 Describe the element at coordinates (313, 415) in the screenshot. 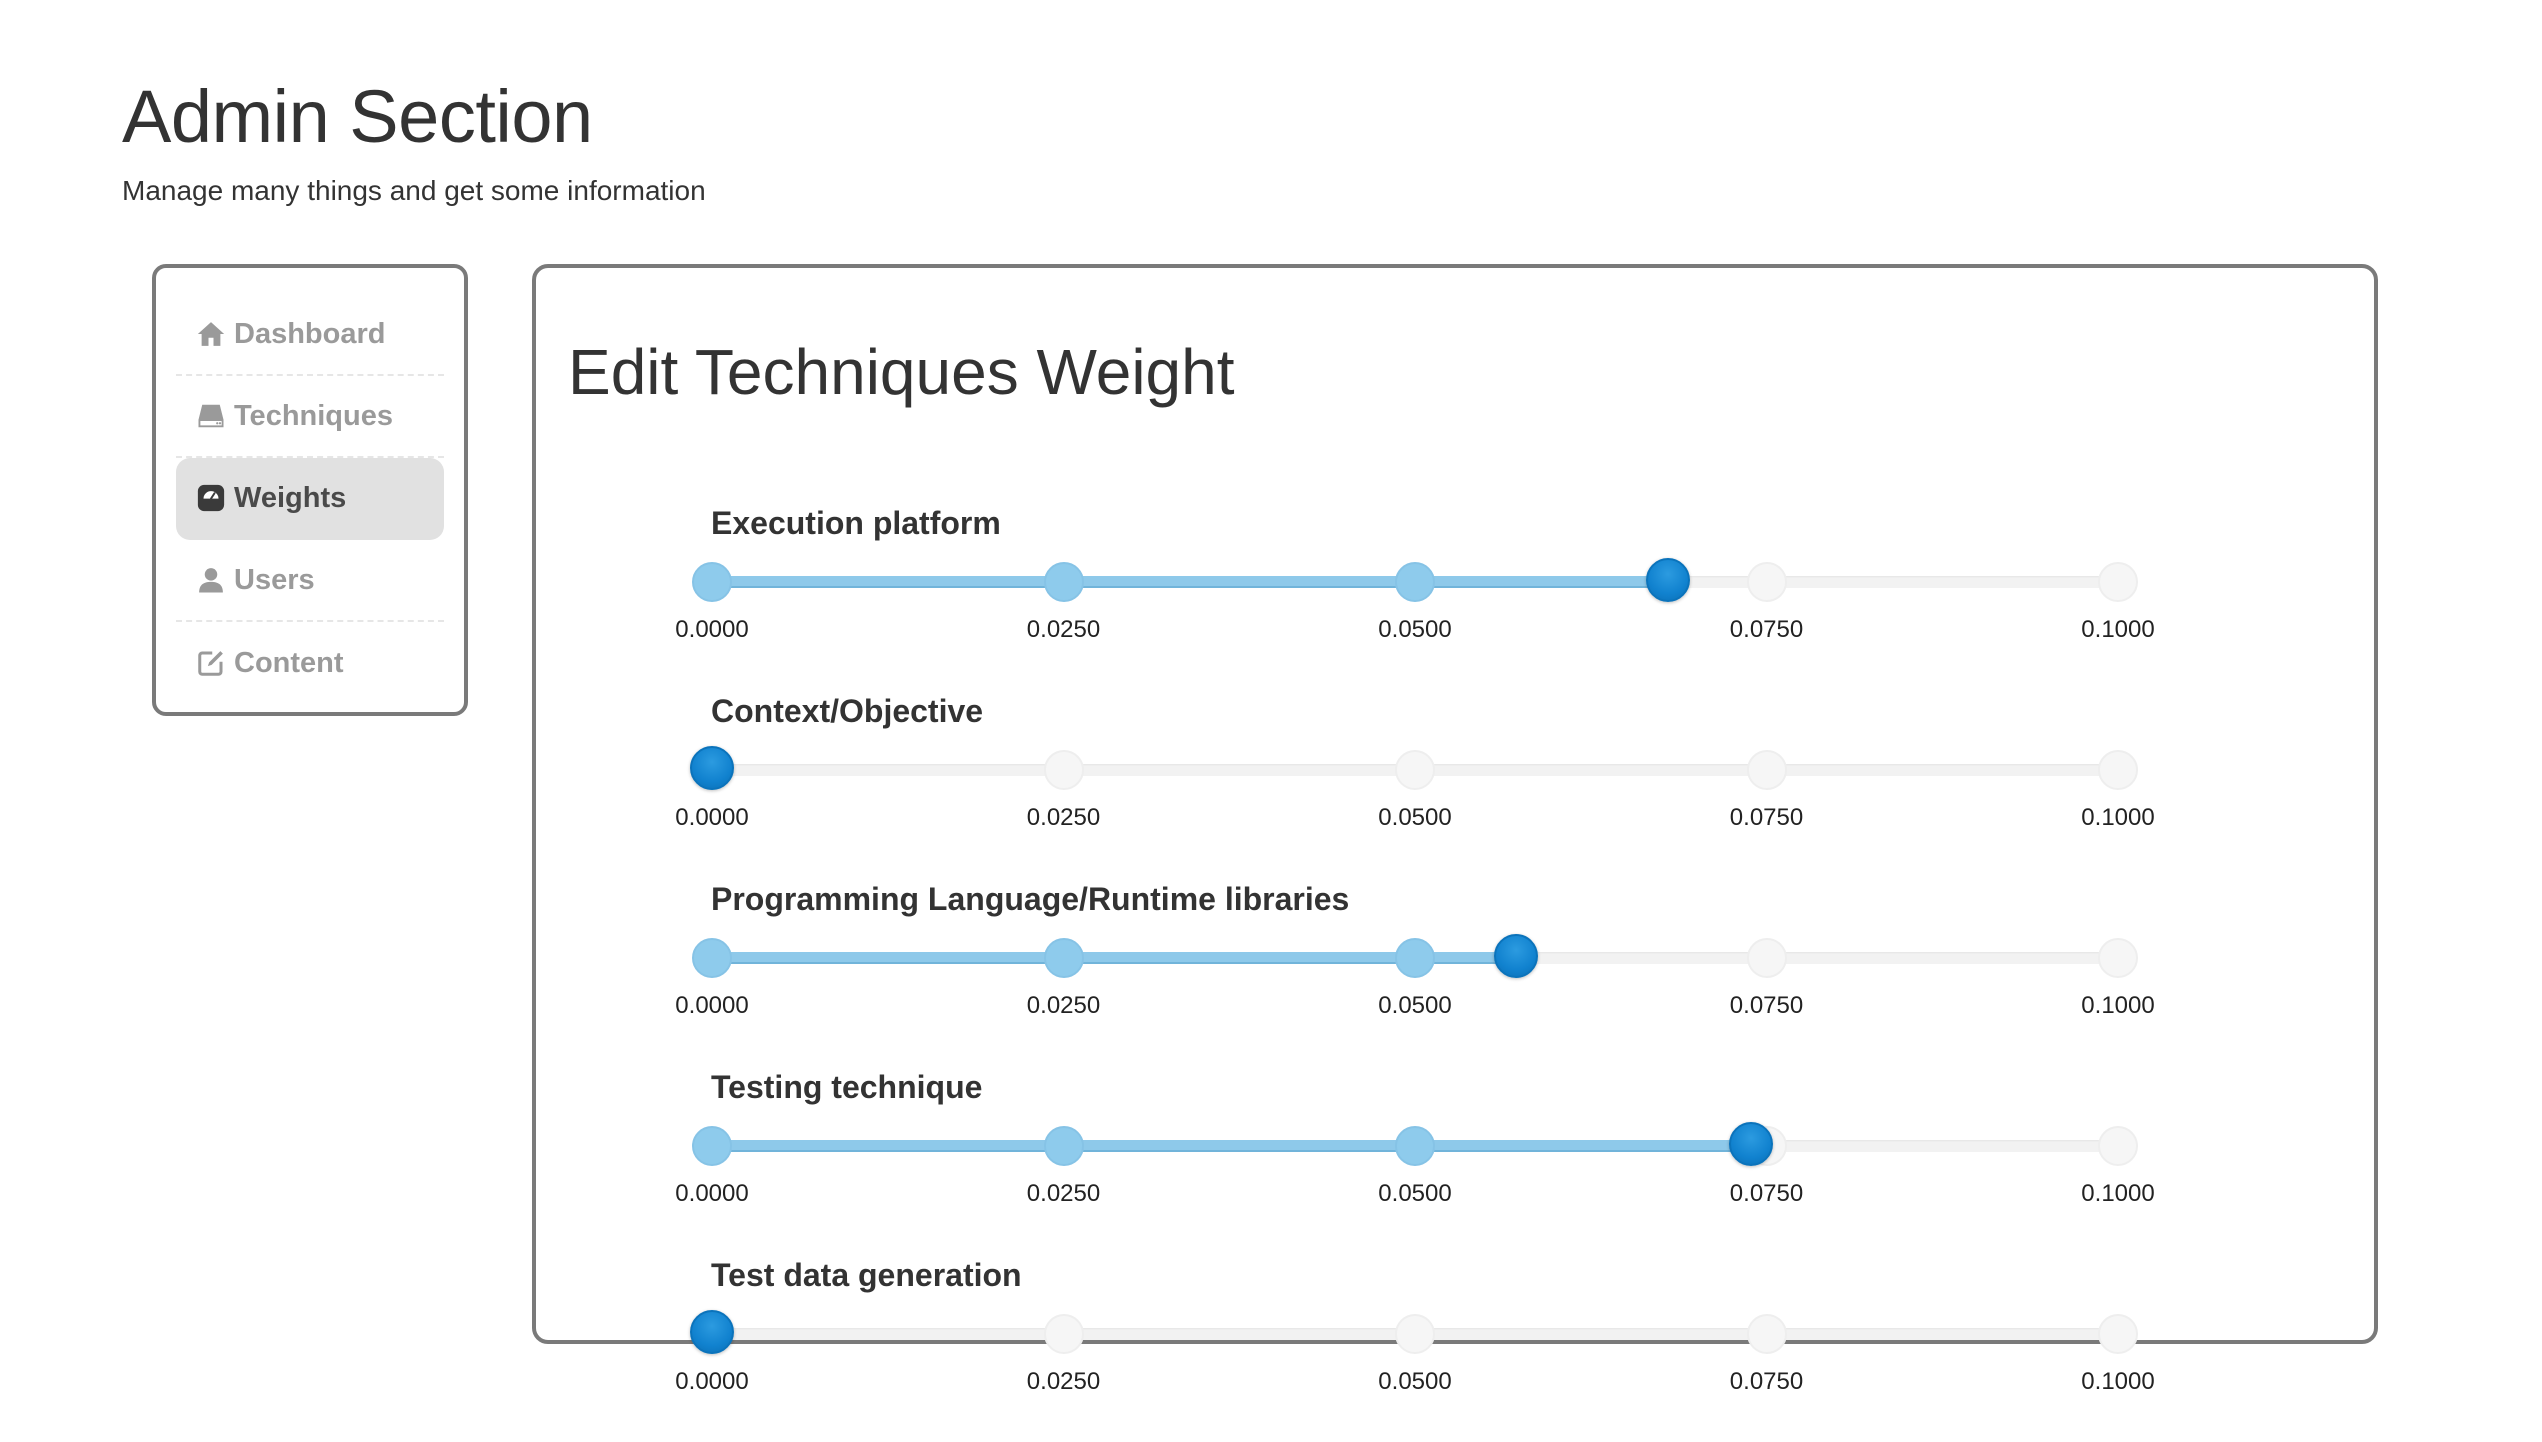

I see `sidebar-item-label: Techniques` at that location.